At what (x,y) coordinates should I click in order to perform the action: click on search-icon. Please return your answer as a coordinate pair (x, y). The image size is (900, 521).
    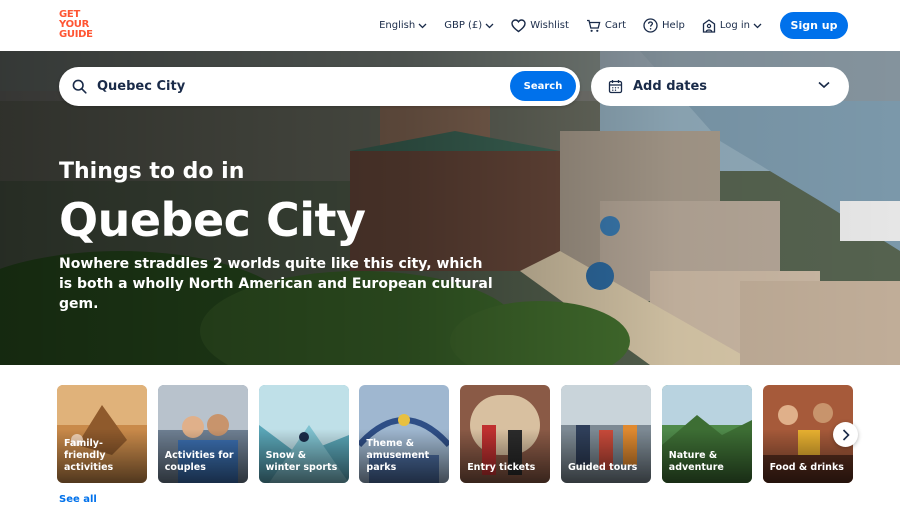
    Looking at the image, I should click on (79, 86).